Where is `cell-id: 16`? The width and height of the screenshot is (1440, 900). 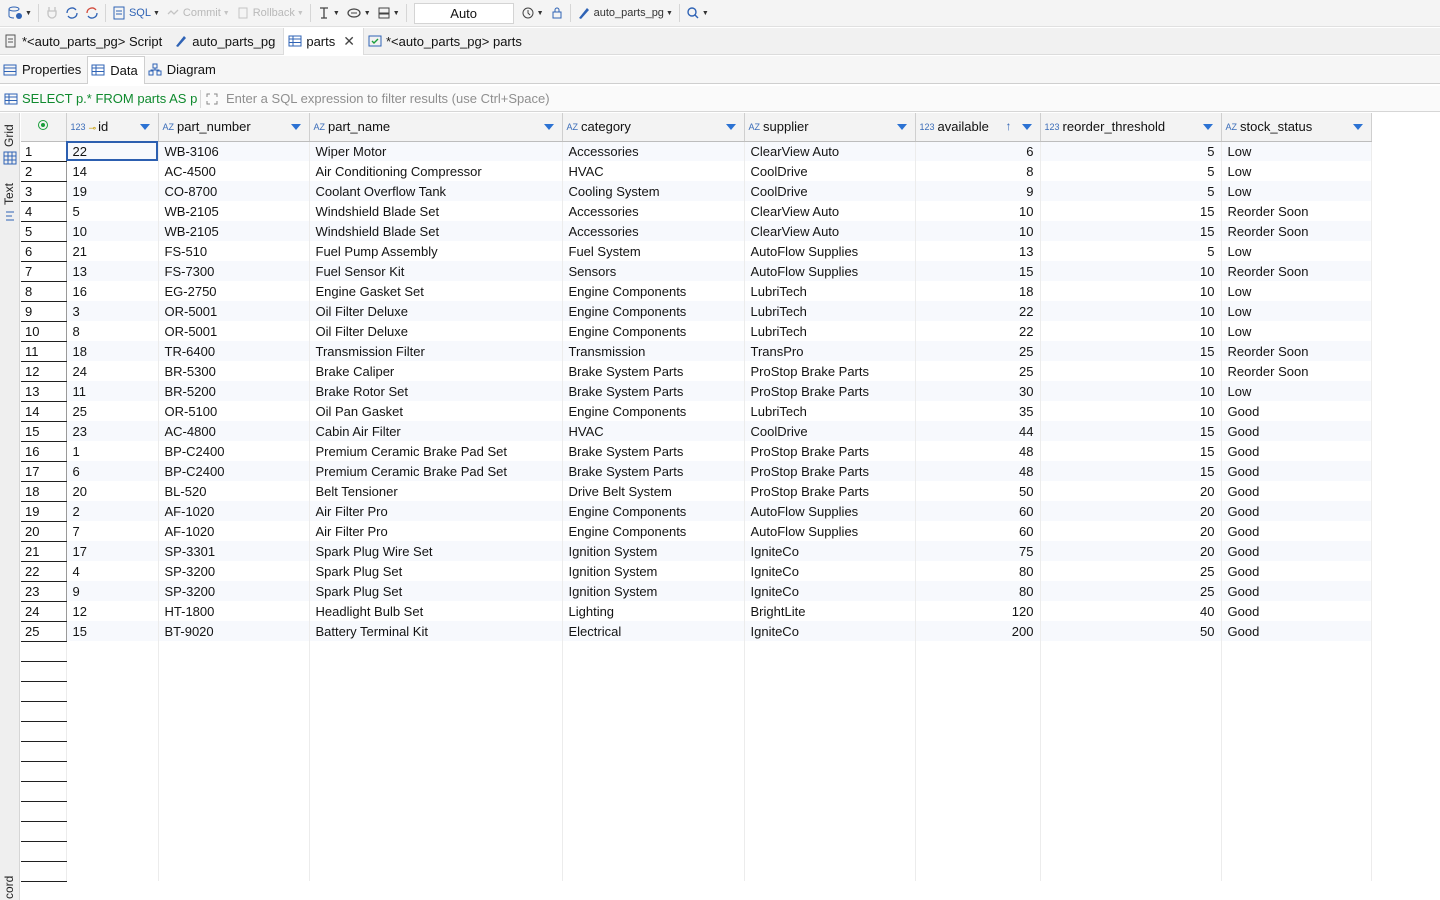 cell-id: 16 is located at coordinates (112, 291).